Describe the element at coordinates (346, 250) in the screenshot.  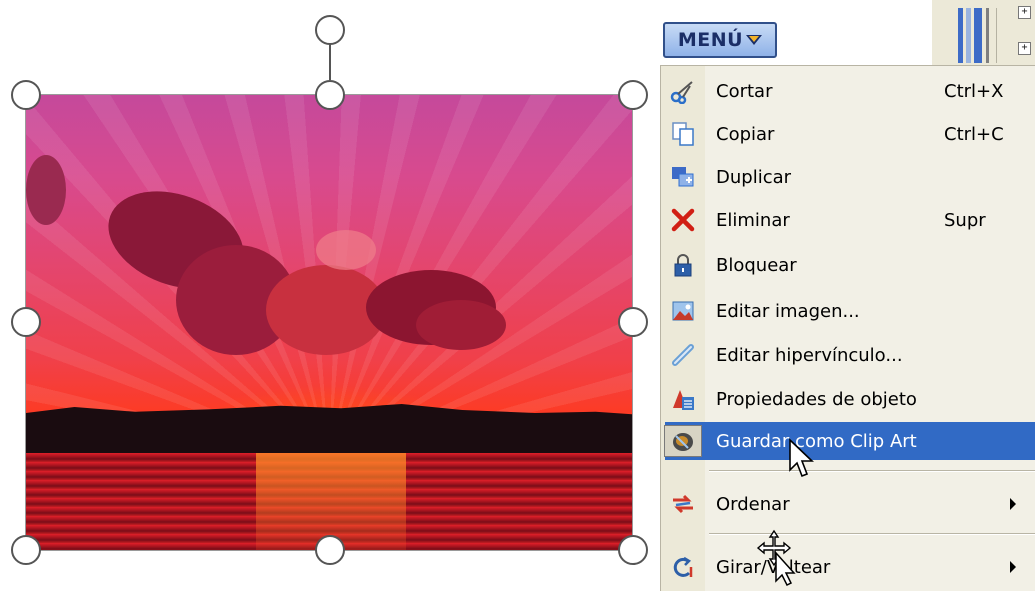
I see `cloud-highlight` at that location.